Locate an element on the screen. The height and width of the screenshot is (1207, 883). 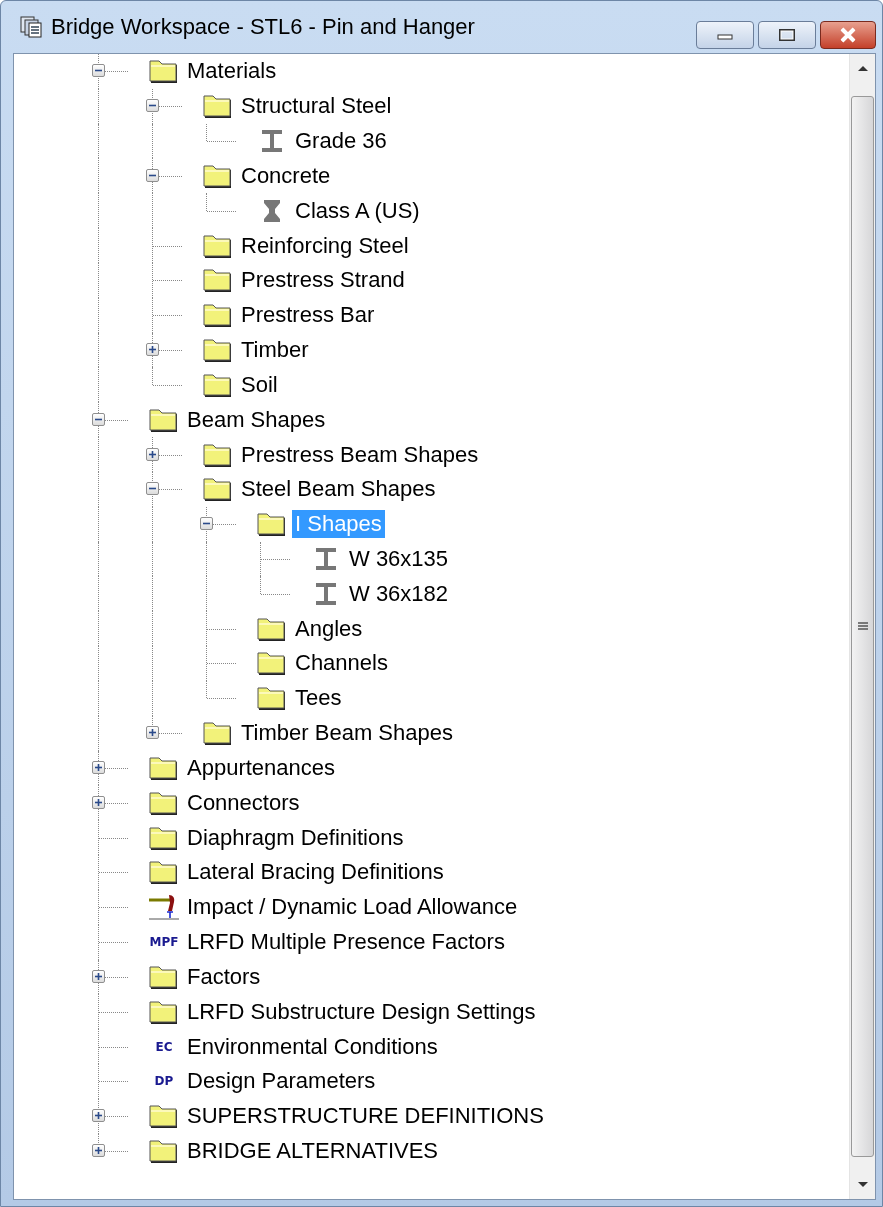
scroll-thumb is located at coordinates (862, 626).